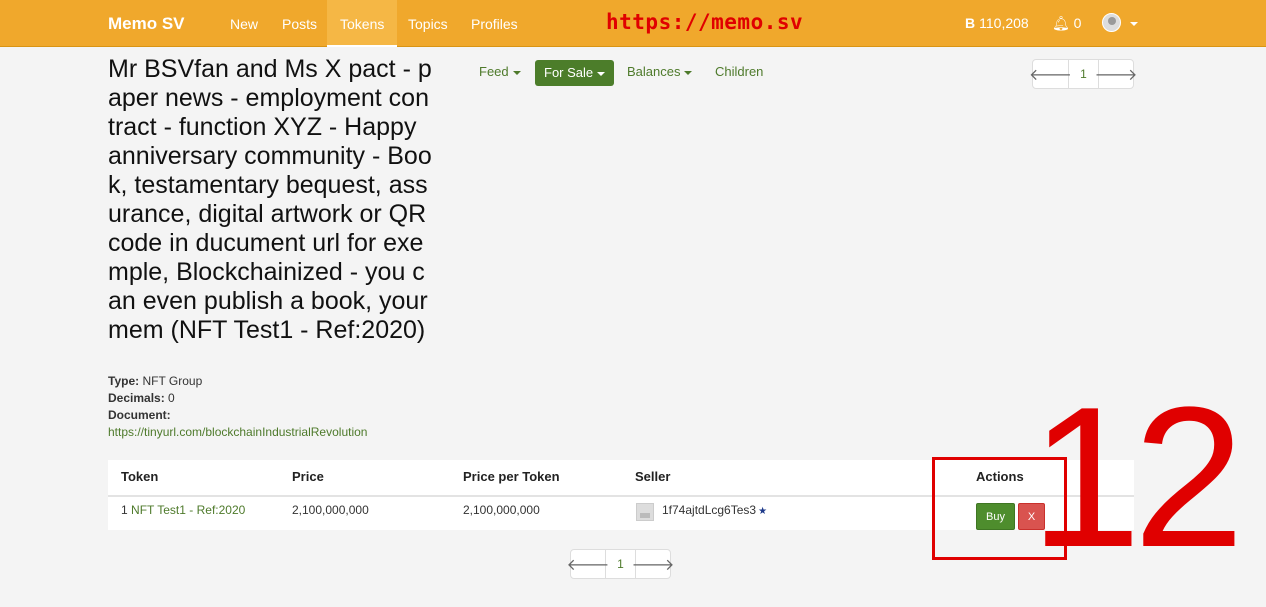 This screenshot has width=1266, height=607. I want to click on decimals-label: Decimals:, so click(136, 398).